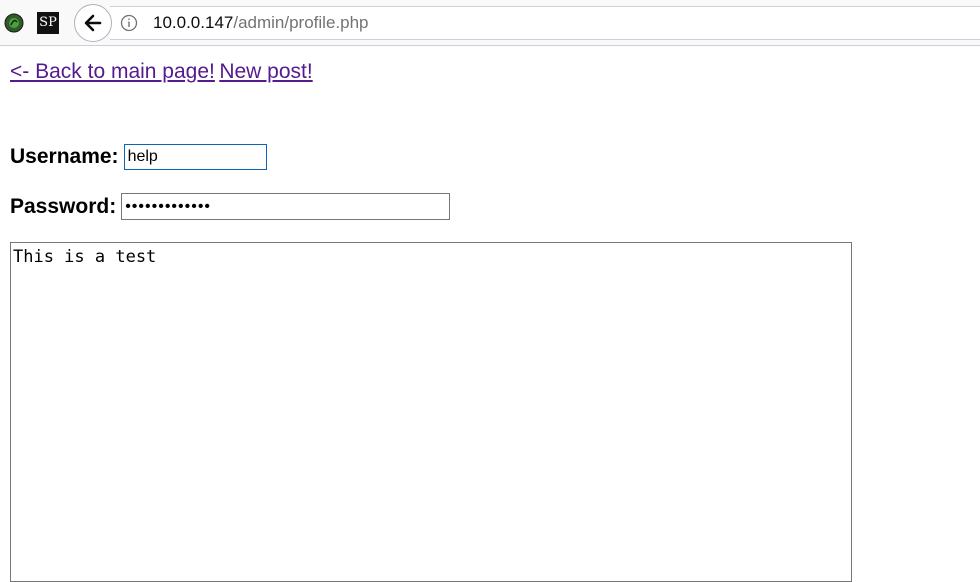 This screenshot has width=980, height=582. I want to click on extension-green-icon, so click(14, 23).